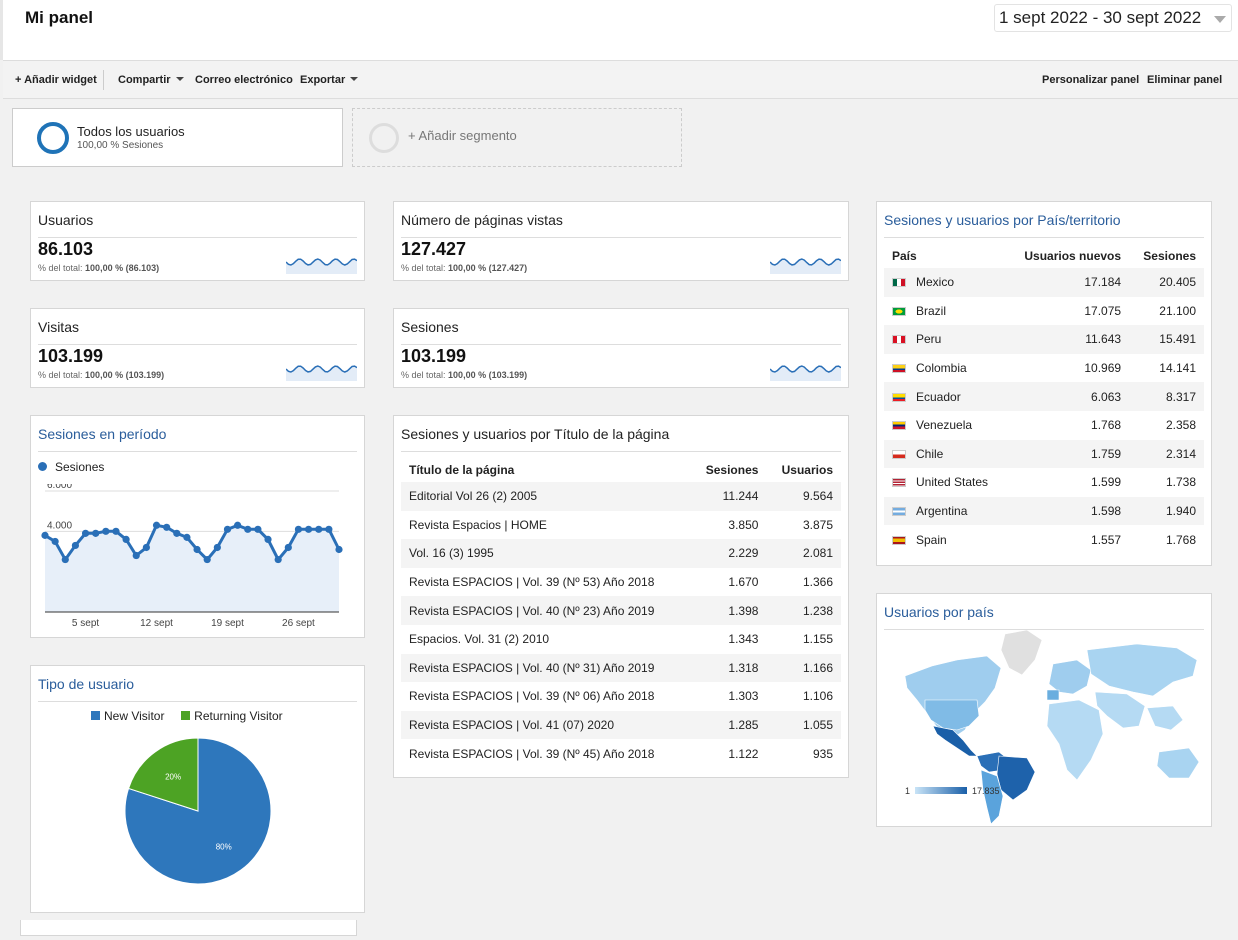  I want to click on add-segment-button: + Añadir segmento, so click(517, 137).